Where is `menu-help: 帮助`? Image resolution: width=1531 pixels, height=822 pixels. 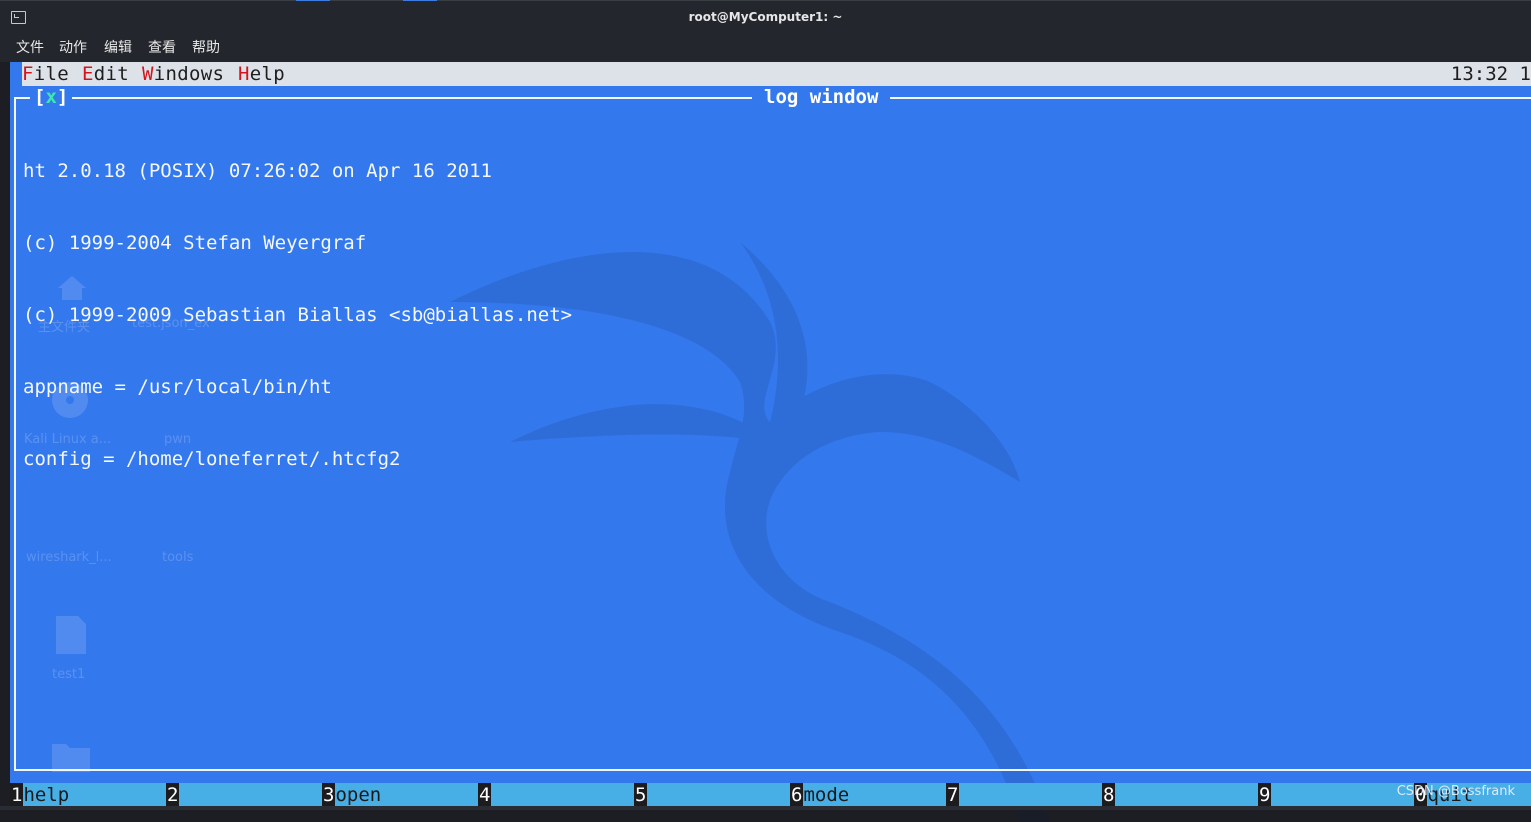 menu-help: 帮助 is located at coordinates (206, 47).